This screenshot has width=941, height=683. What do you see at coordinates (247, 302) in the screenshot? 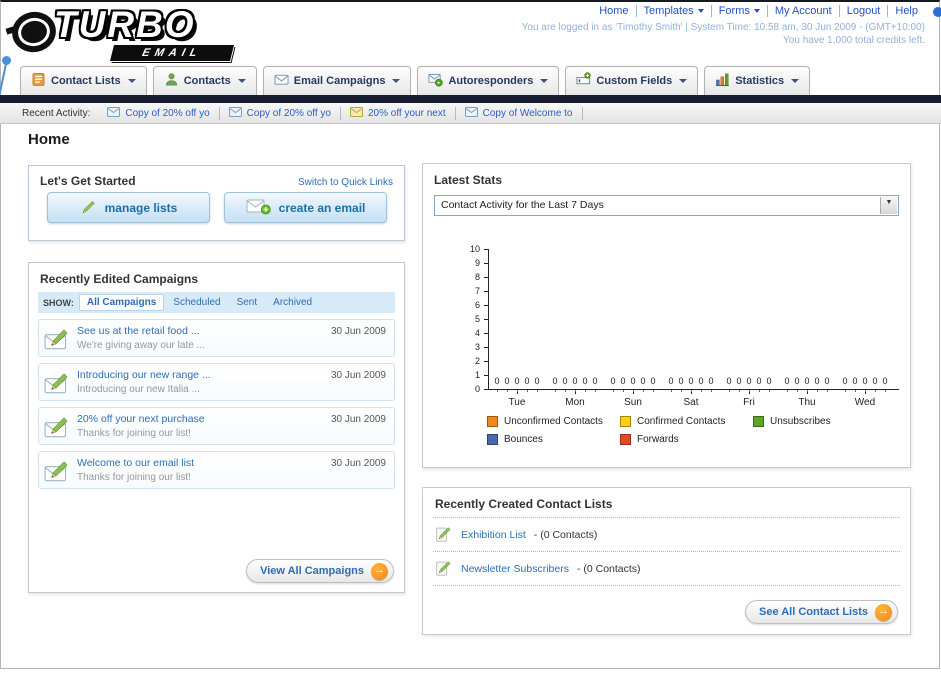
I see `filter-sent: Sent` at bounding box center [247, 302].